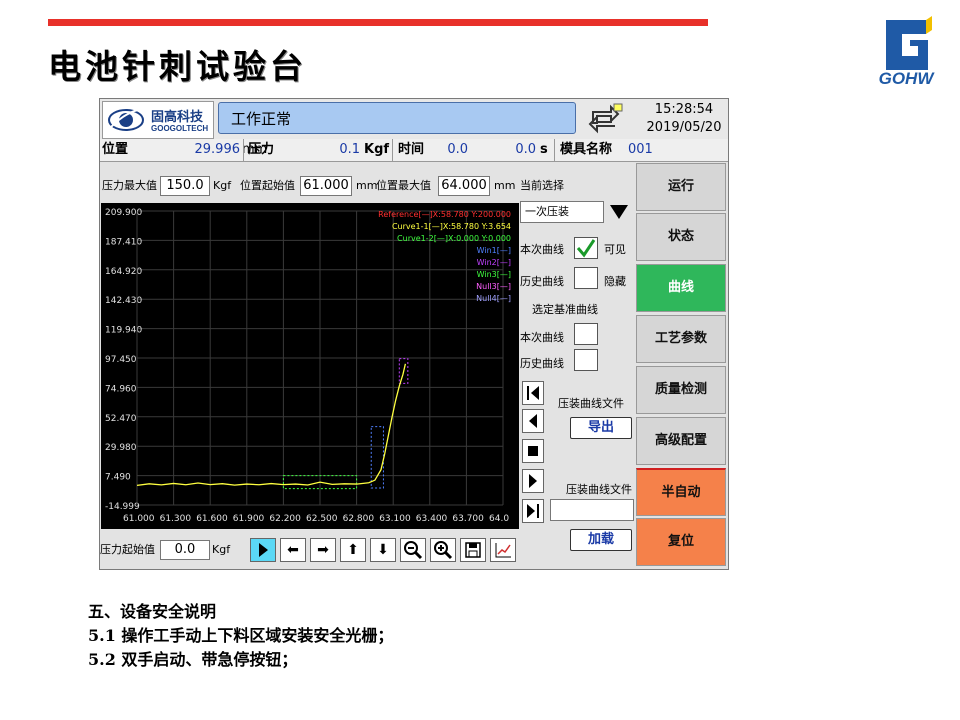 The width and height of the screenshot is (960, 720). I want to click on dropdown-arrow-icon, so click(619, 212).